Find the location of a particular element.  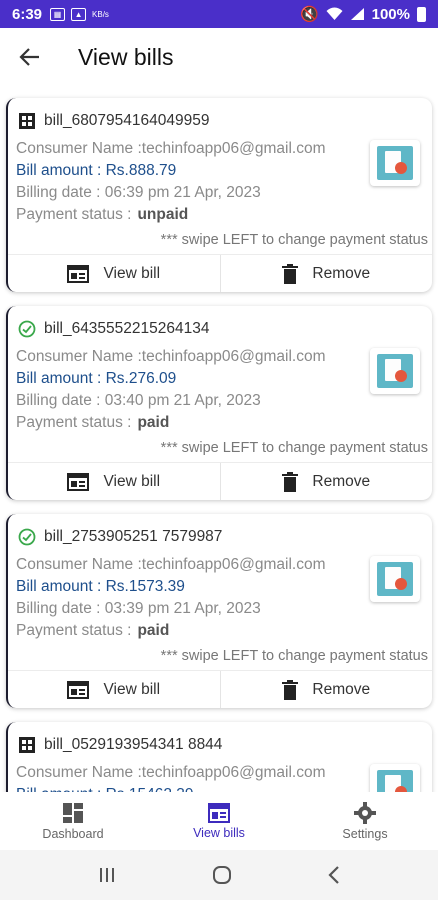

wifi-icon is located at coordinates (334, 13).